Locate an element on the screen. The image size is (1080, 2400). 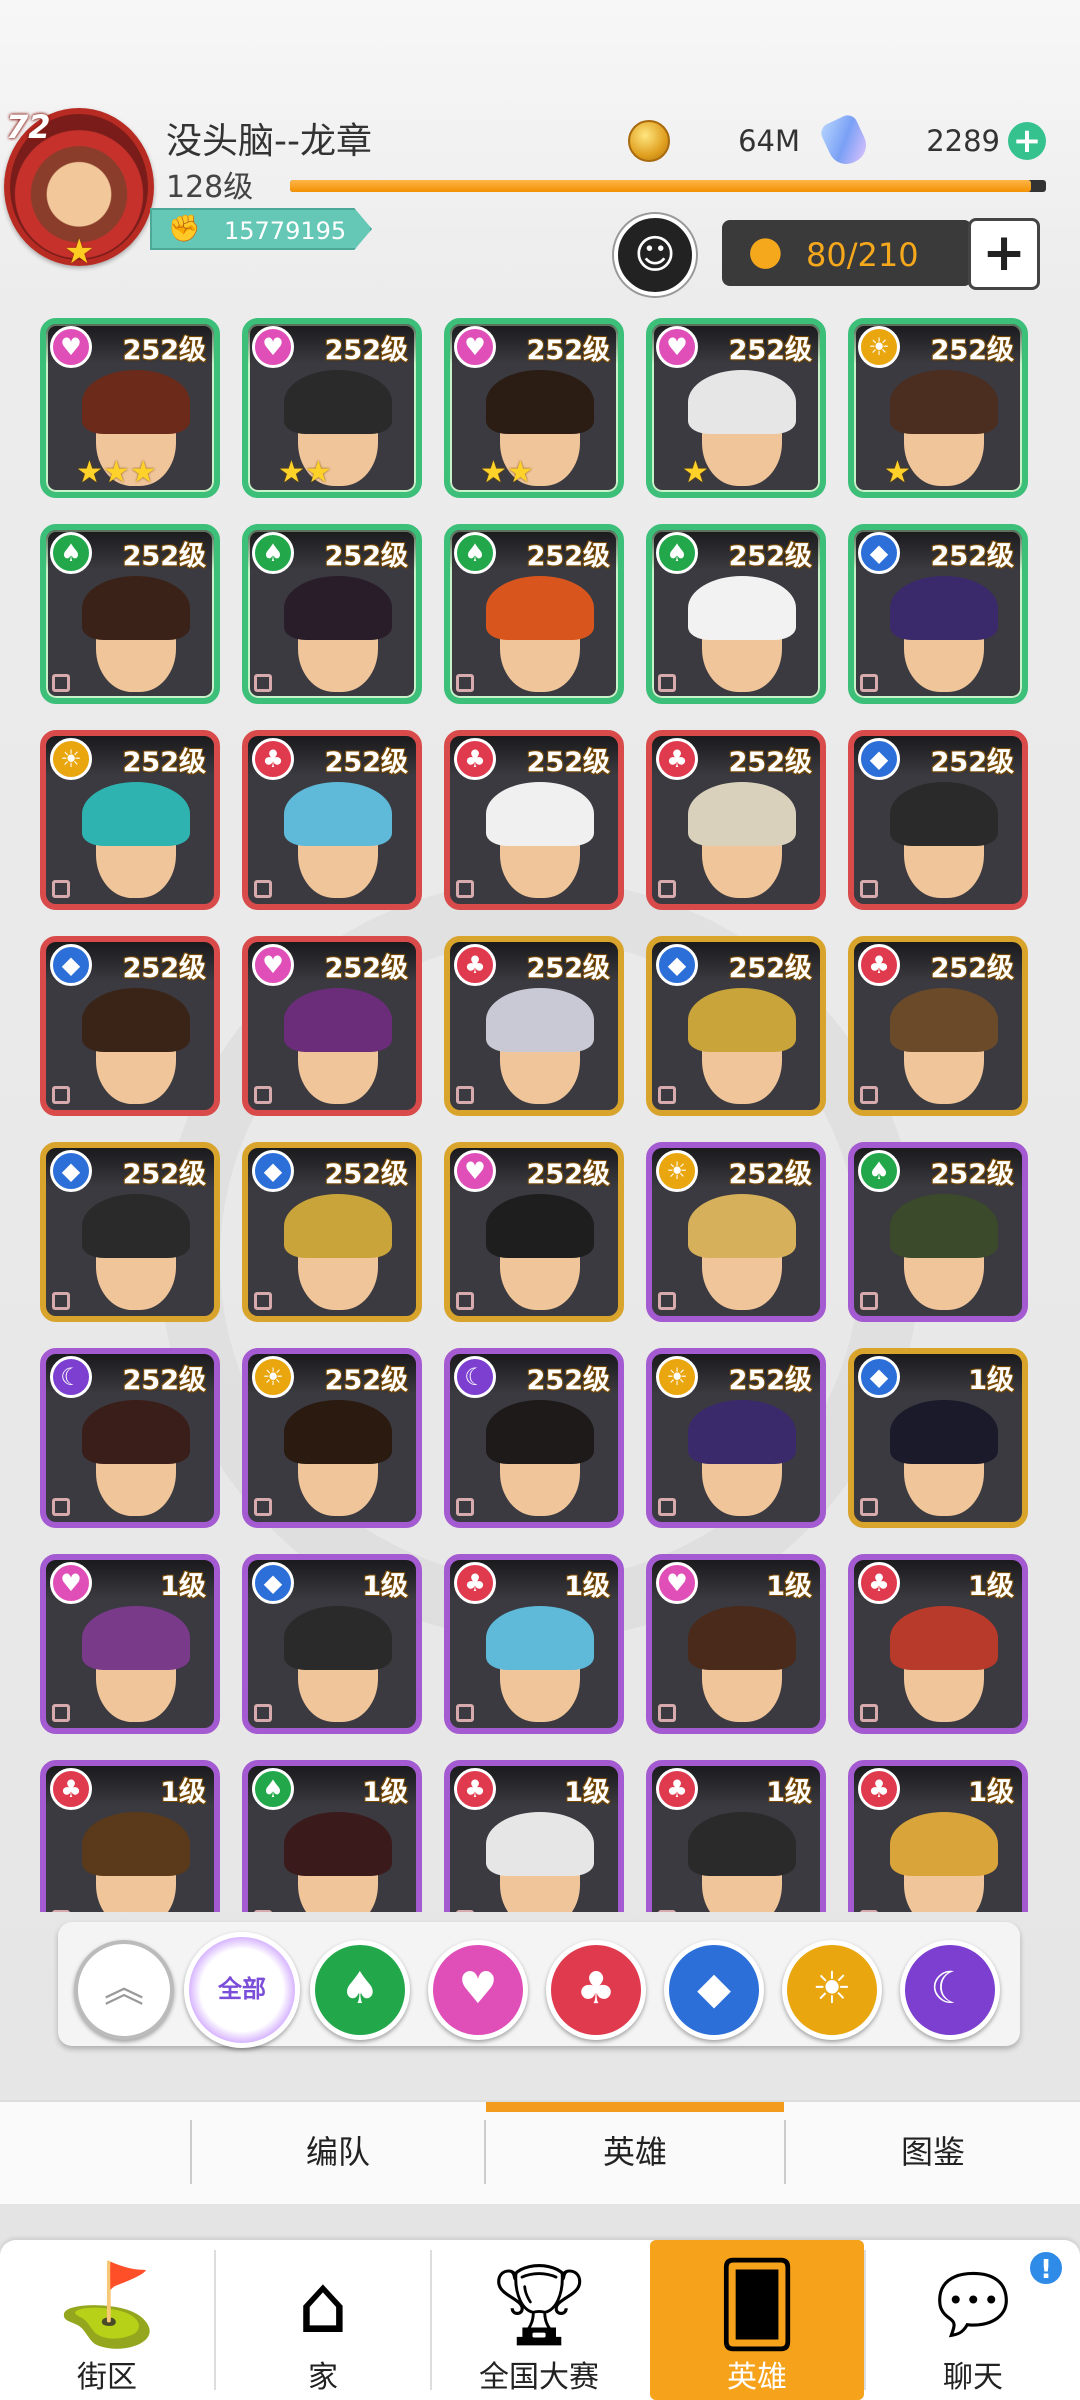
hero-card: ♠ 1级 is located at coordinates (332, 1836).